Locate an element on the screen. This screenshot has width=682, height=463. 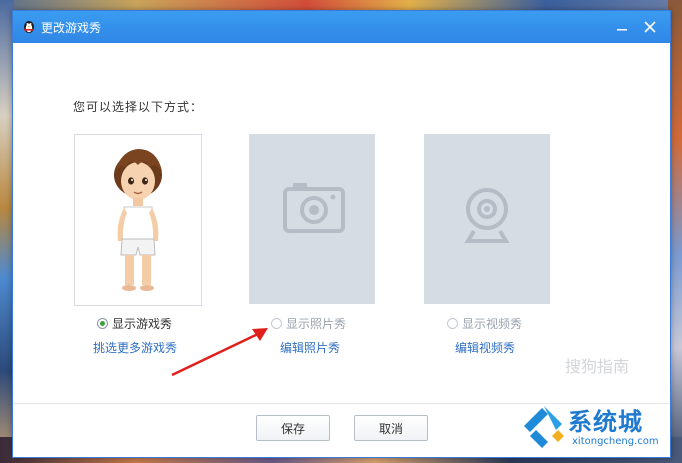
avatar-image is located at coordinates (138, 220).